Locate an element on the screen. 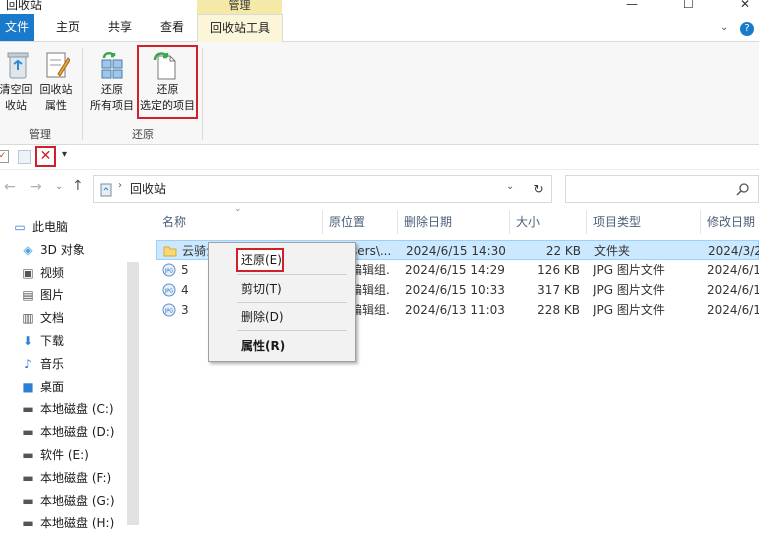  restore-selected-label-2: 选定的项目 is located at coordinates (167, 105).